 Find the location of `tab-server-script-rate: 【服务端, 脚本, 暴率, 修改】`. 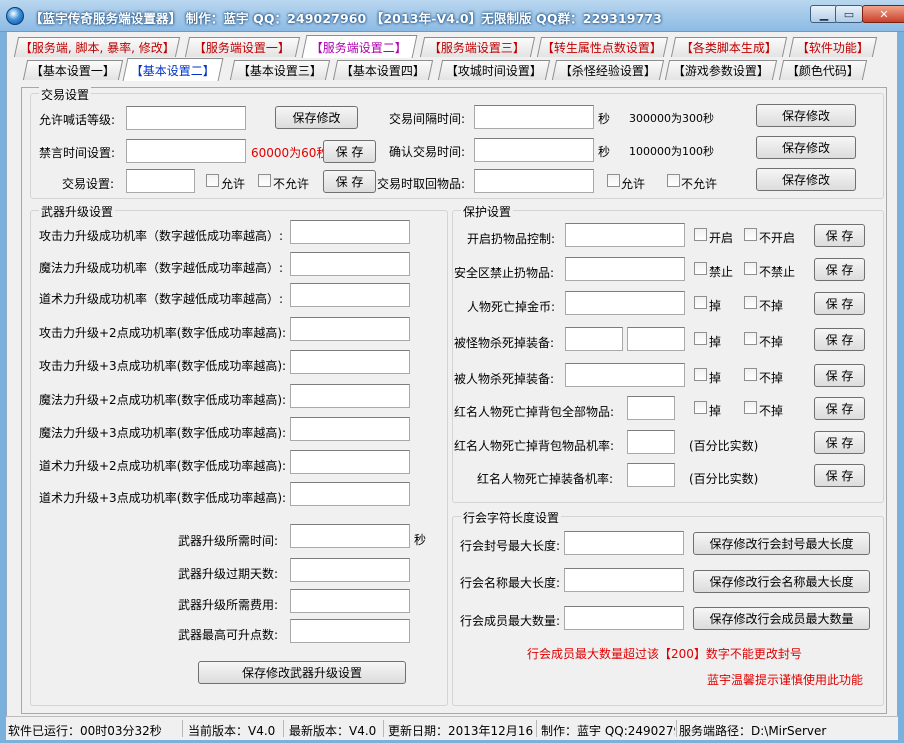

tab-server-script-rate: 【服务端, 脚本, 暴率, 修改】 is located at coordinates (97, 47).